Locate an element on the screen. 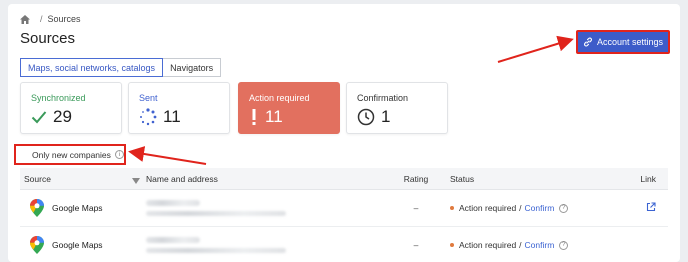 The width and height of the screenshot is (688, 262). card-sent: Sent 11 is located at coordinates (179, 108).